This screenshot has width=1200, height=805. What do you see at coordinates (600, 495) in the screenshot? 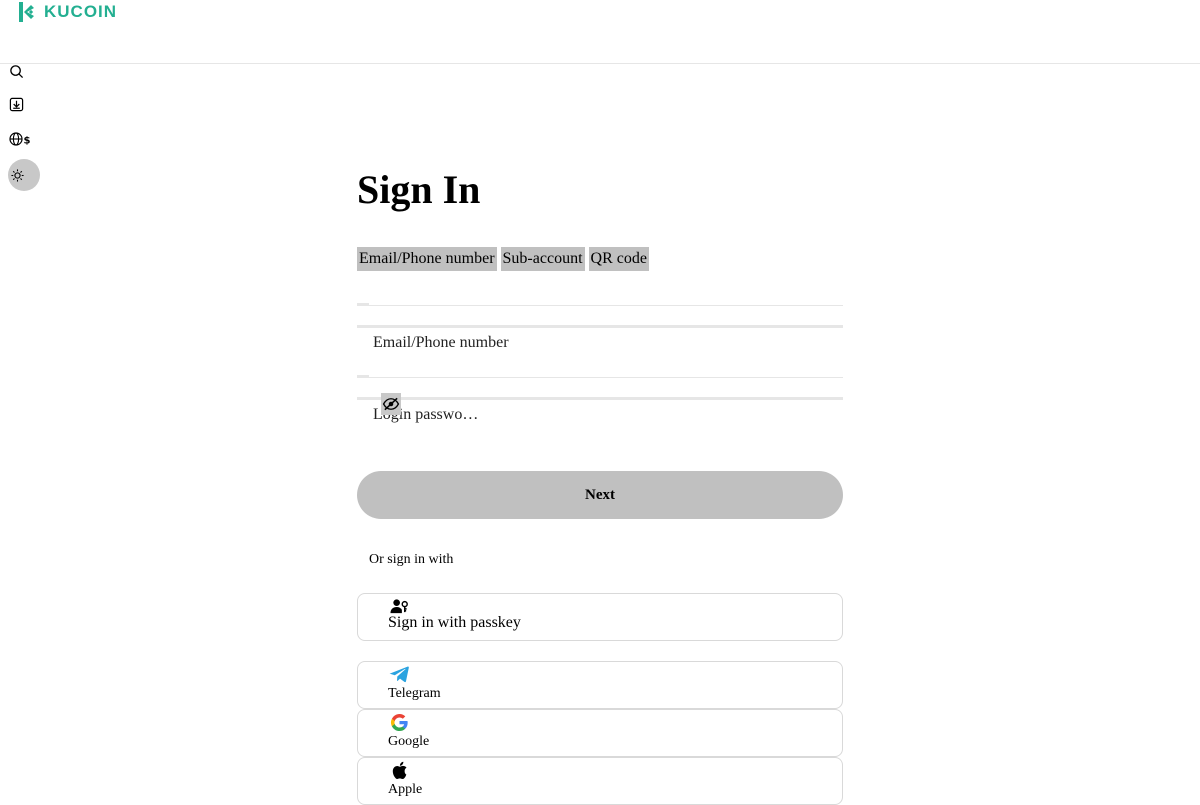
I see `next-button: Next` at bounding box center [600, 495].